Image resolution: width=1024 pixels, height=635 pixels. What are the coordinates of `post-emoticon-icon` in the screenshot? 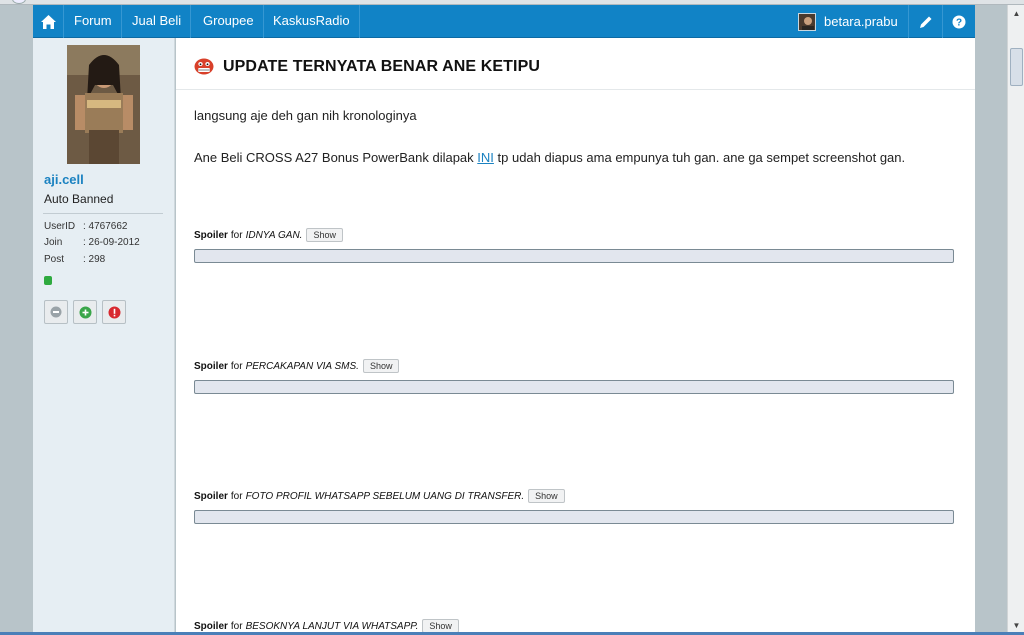 It's located at (204, 66).